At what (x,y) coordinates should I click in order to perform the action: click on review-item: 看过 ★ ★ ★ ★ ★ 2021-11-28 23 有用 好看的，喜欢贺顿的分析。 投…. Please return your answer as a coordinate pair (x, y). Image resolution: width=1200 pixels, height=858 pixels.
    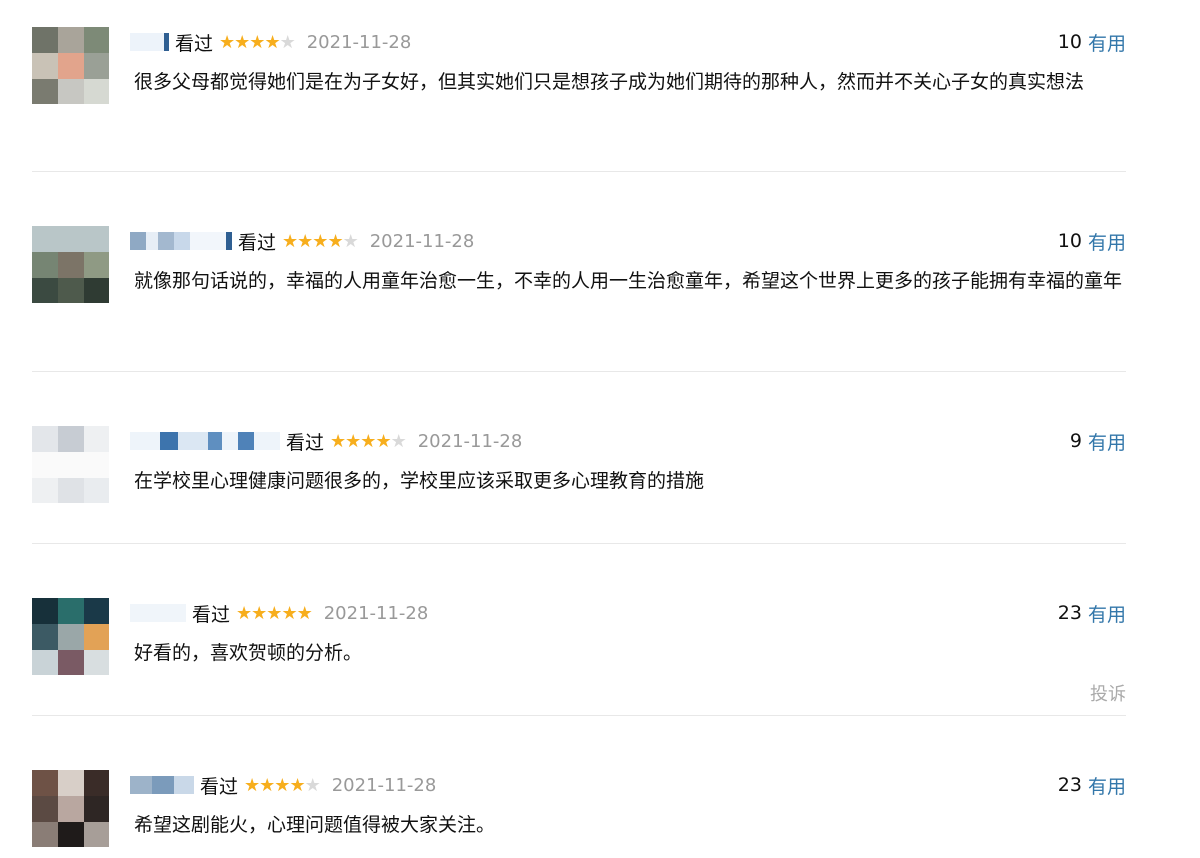
    Looking at the image, I should click on (579, 654).